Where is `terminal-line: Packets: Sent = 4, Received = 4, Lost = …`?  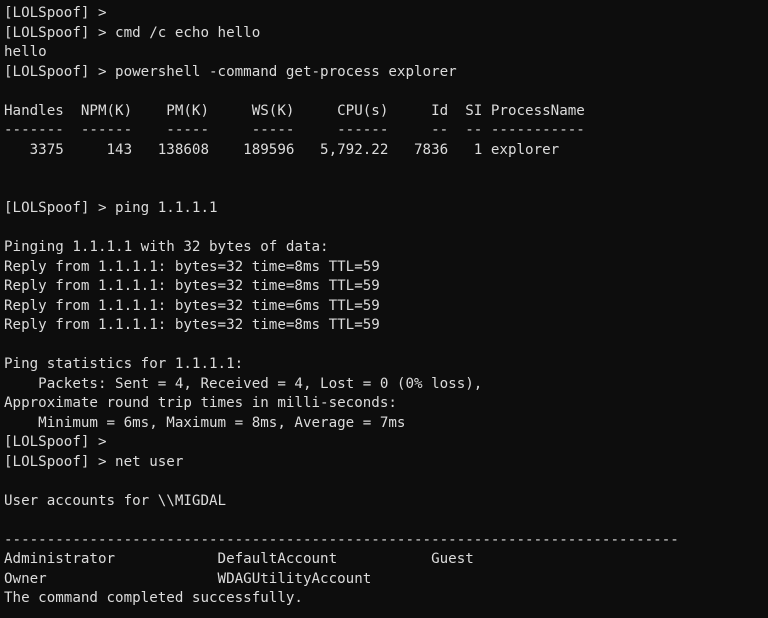 terminal-line: Packets: Sent = 4, Received = 4, Lost = … is located at coordinates (243, 383).